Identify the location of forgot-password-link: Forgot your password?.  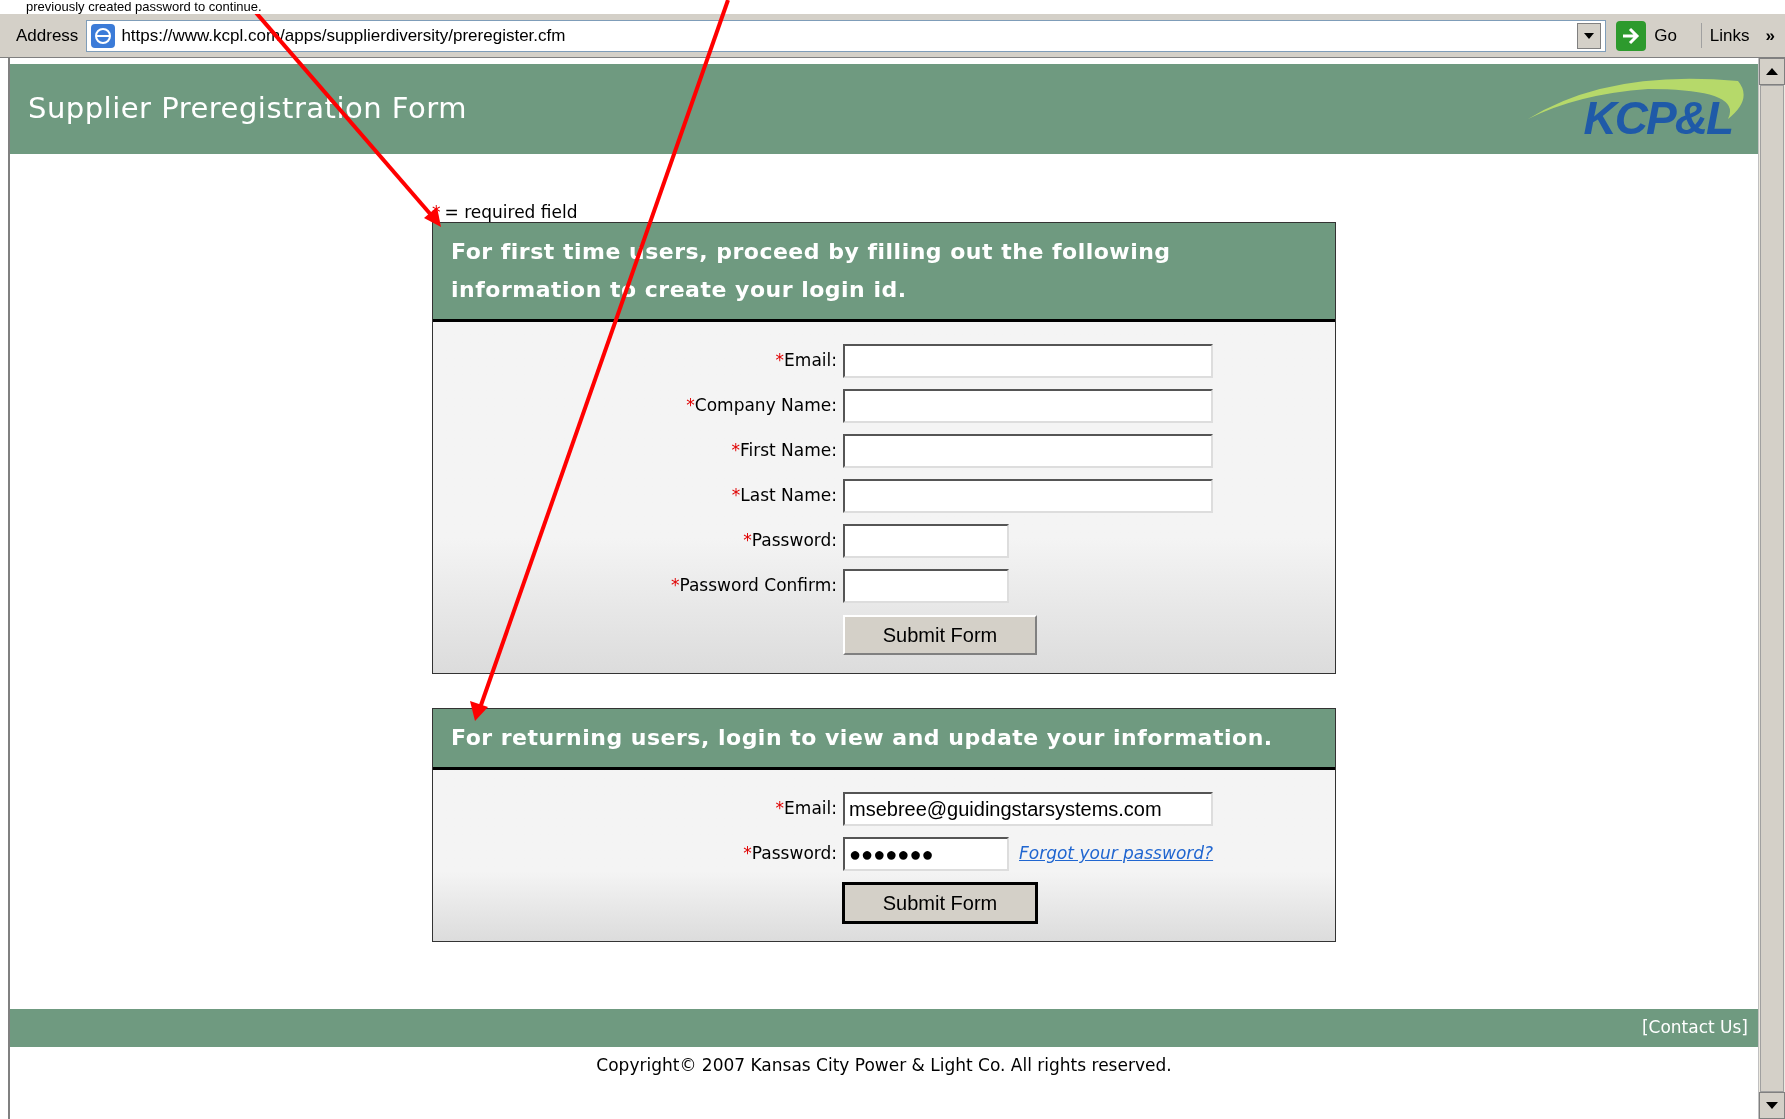
(1116, 854).